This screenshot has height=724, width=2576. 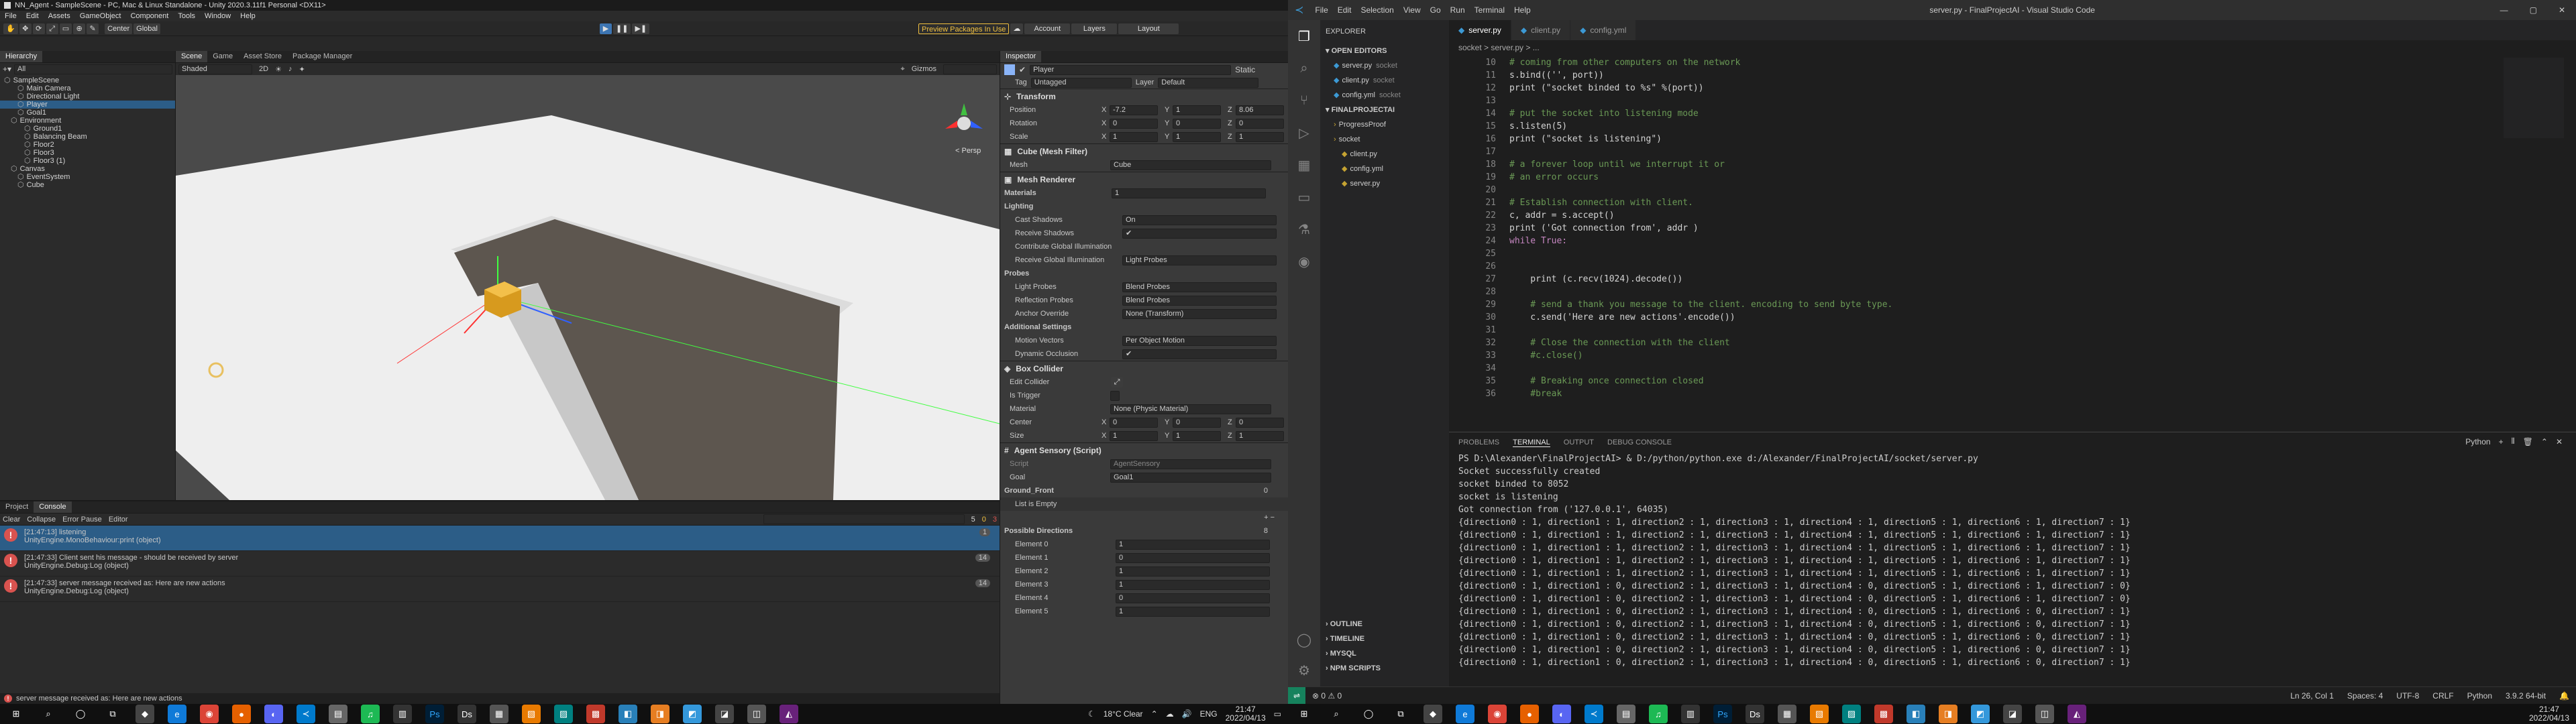 I want to click on vscode-menu-go: Go, so click(x=1436, y=10).